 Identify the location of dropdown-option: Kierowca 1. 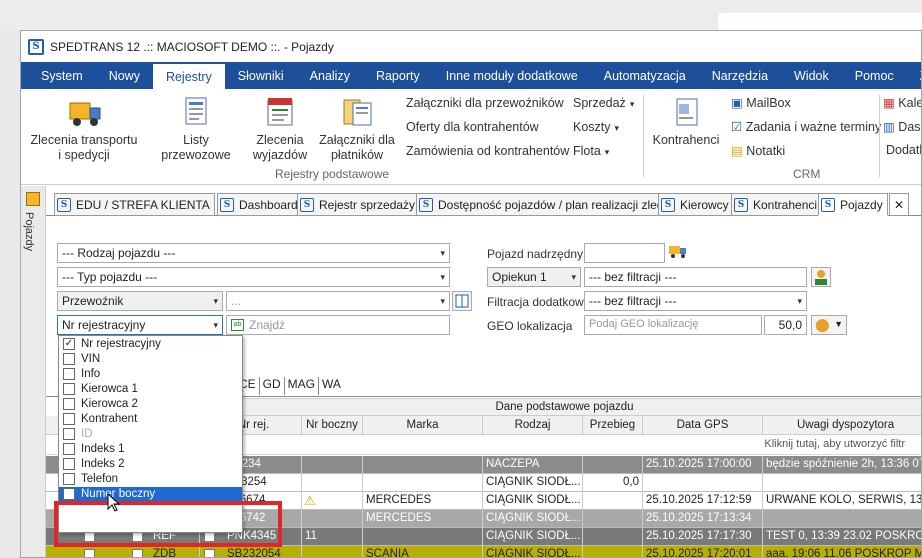
(150, 389).